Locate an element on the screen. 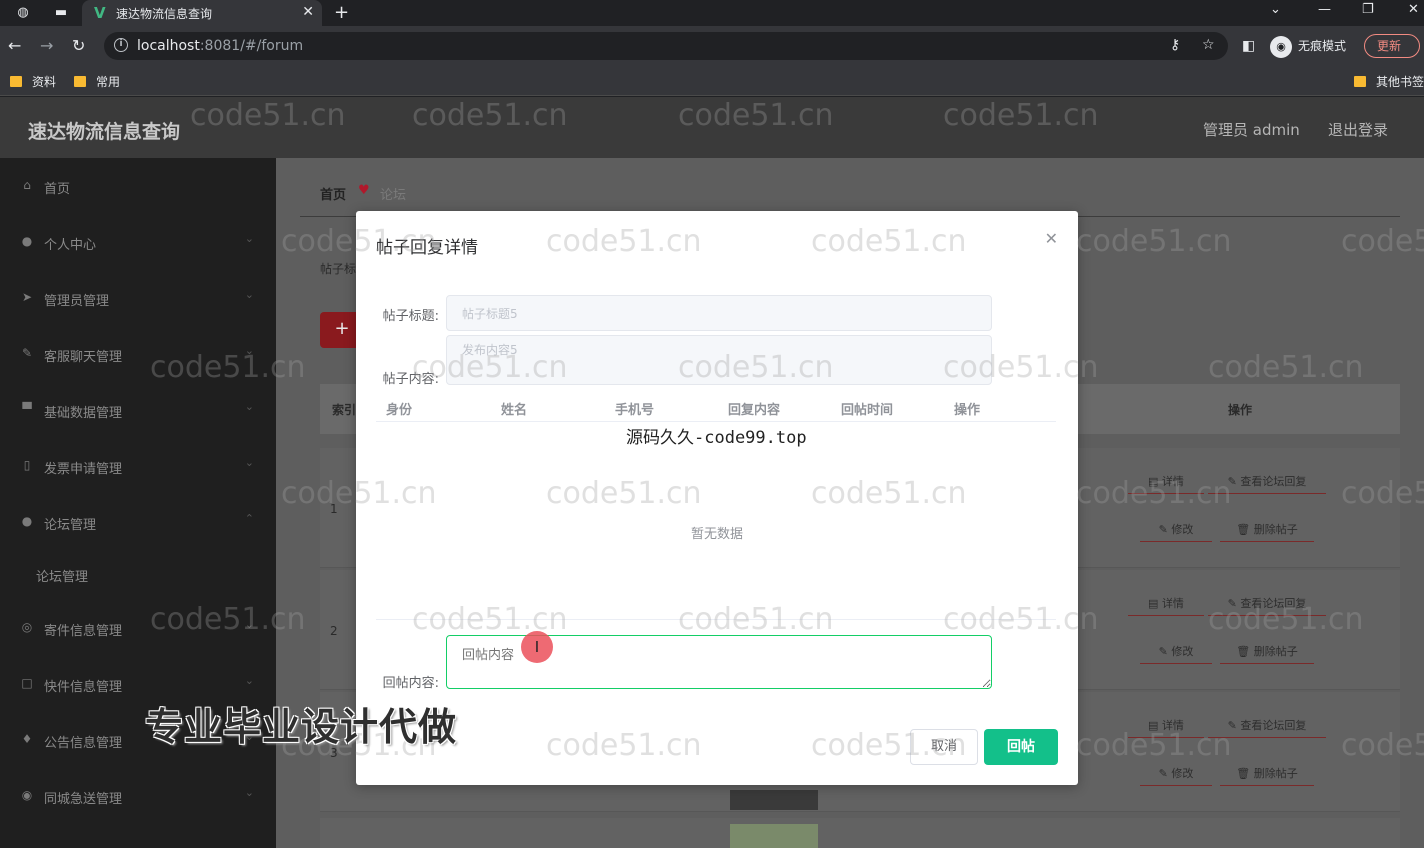  bookmark-folder-1: 资料 is located at coordinates (33, 81).